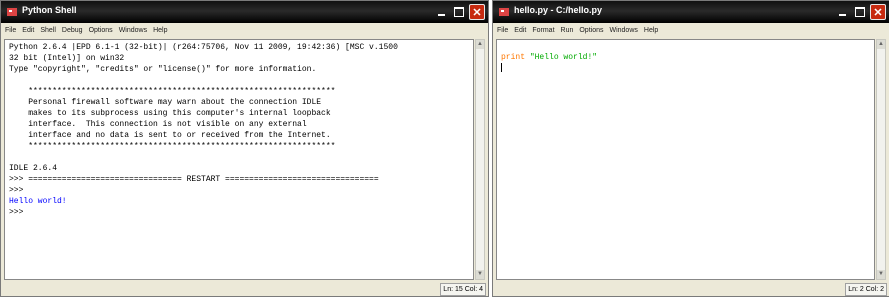 The image size is (889, 297). I want to click on status-bar: Ln: 2 Col: 2, so click(691, 288).